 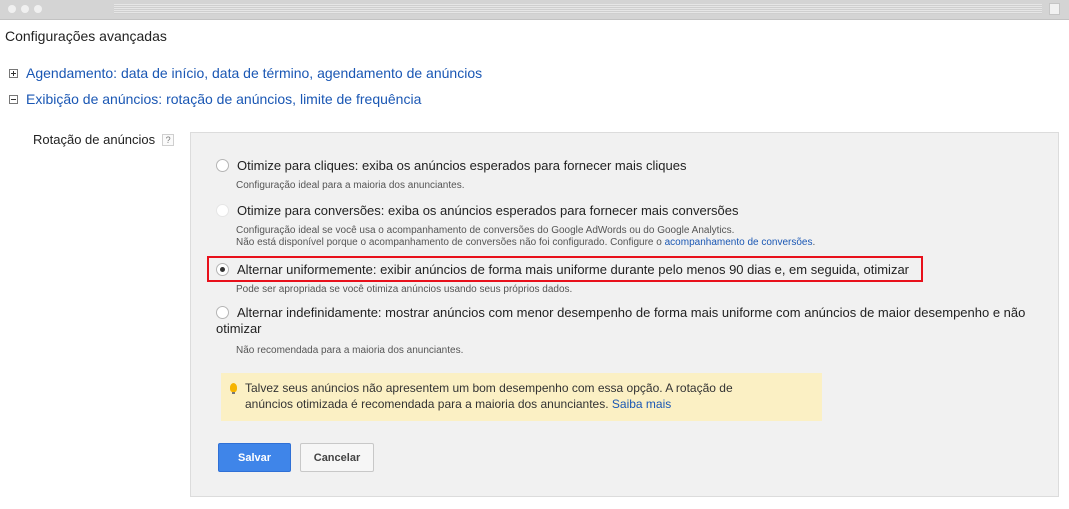 What do you see at coordinates (94, 139) in the screenshot?
I see `ad-rotation-label-text: Rotação de anúncios` at bounding box center [94, 139].